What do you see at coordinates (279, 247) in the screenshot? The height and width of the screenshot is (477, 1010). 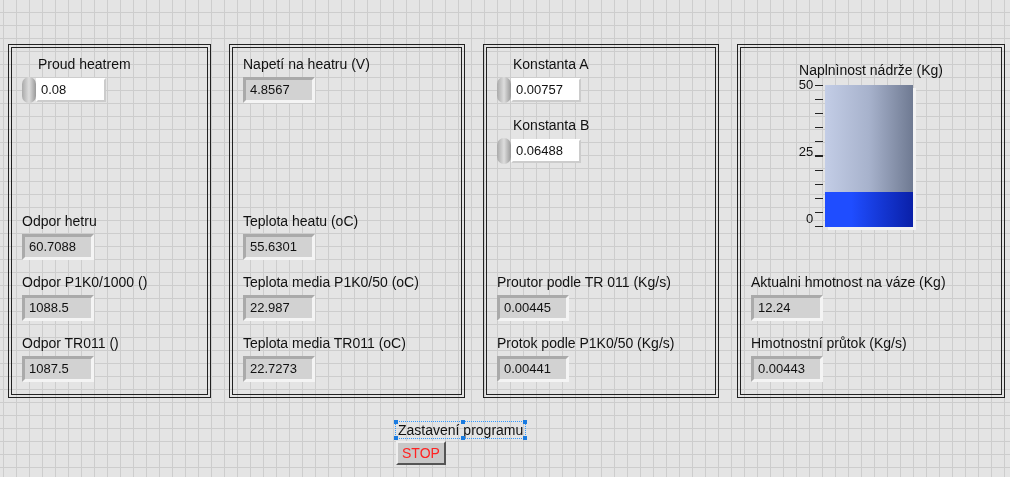 I see `numeric-indicator: 55.6301` at bounding box center [279, 247].